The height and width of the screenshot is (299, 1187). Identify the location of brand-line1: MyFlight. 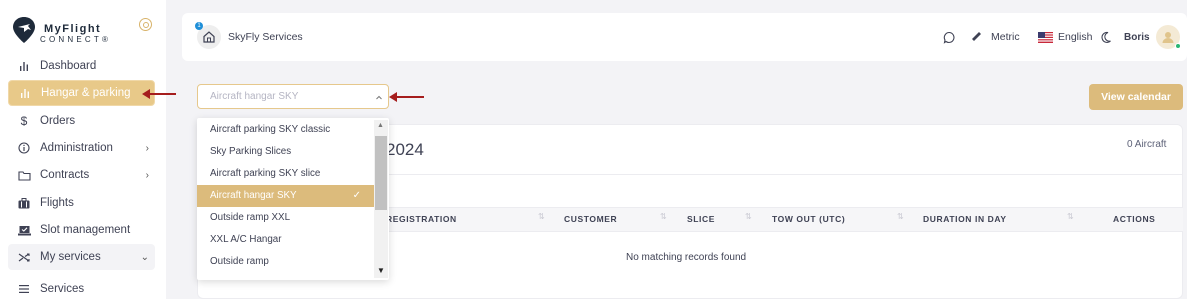
(73, 29).